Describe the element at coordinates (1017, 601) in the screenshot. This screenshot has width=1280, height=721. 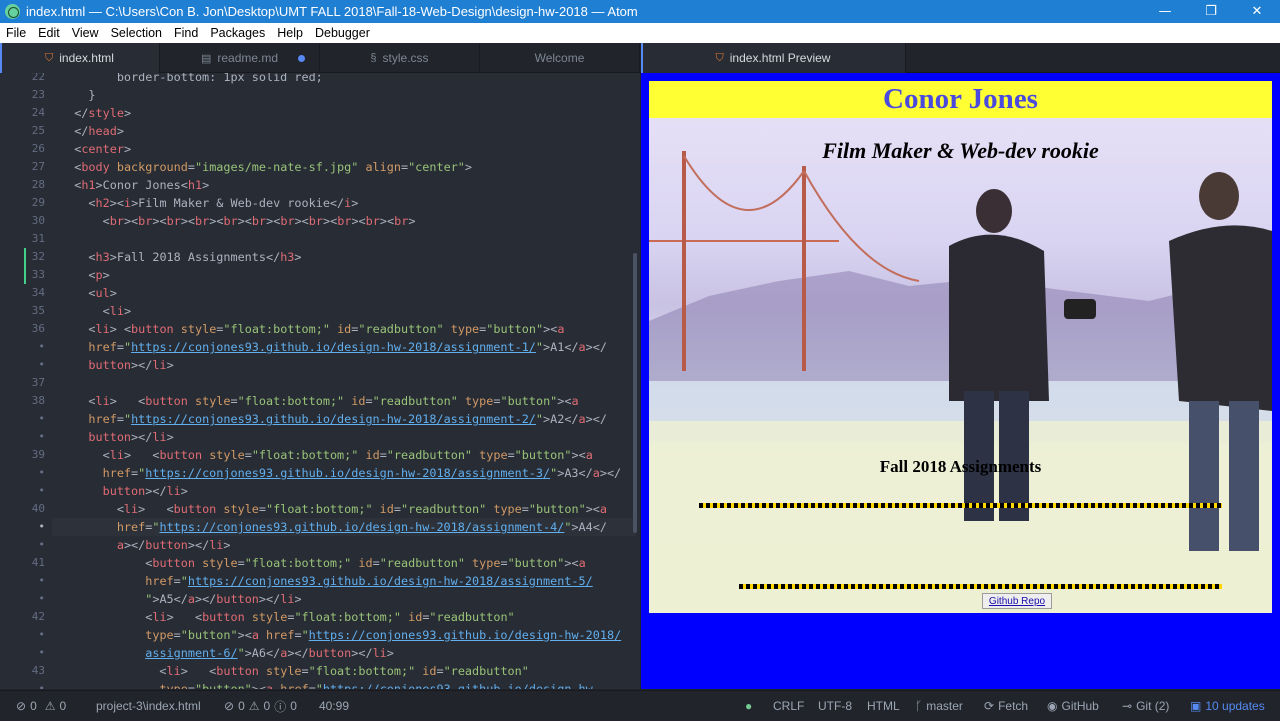
I see `github-repo-button: Github Repo` at that location.